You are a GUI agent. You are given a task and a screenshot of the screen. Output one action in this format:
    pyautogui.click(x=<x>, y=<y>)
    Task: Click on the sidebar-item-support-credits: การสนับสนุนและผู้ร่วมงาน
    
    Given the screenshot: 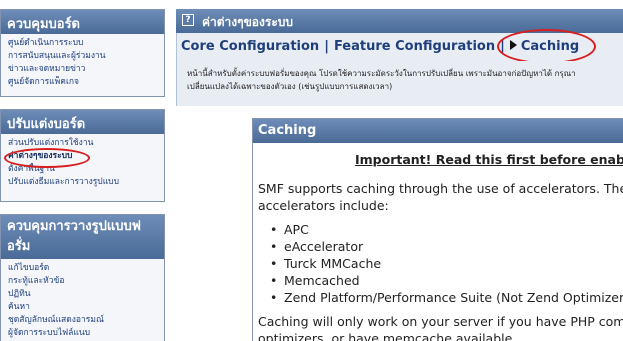 What is the action you would take?
    pyautogui.click(x=84, y=56)
    